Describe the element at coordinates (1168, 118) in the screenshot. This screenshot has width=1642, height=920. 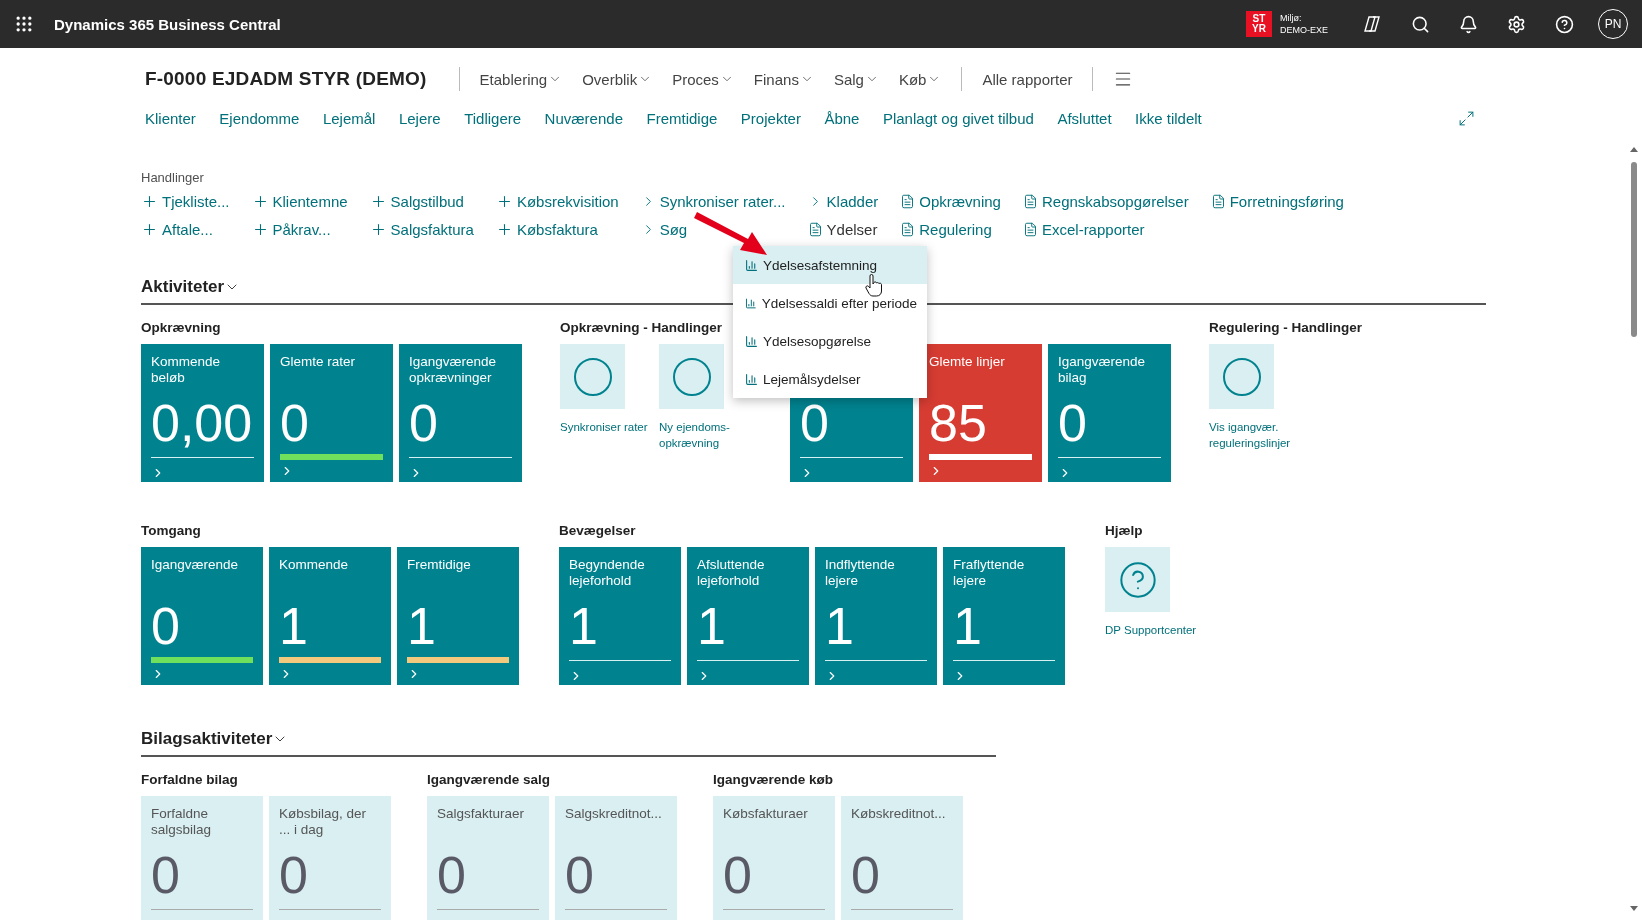
I see `nav-link: Ikke tildelt` at that location.